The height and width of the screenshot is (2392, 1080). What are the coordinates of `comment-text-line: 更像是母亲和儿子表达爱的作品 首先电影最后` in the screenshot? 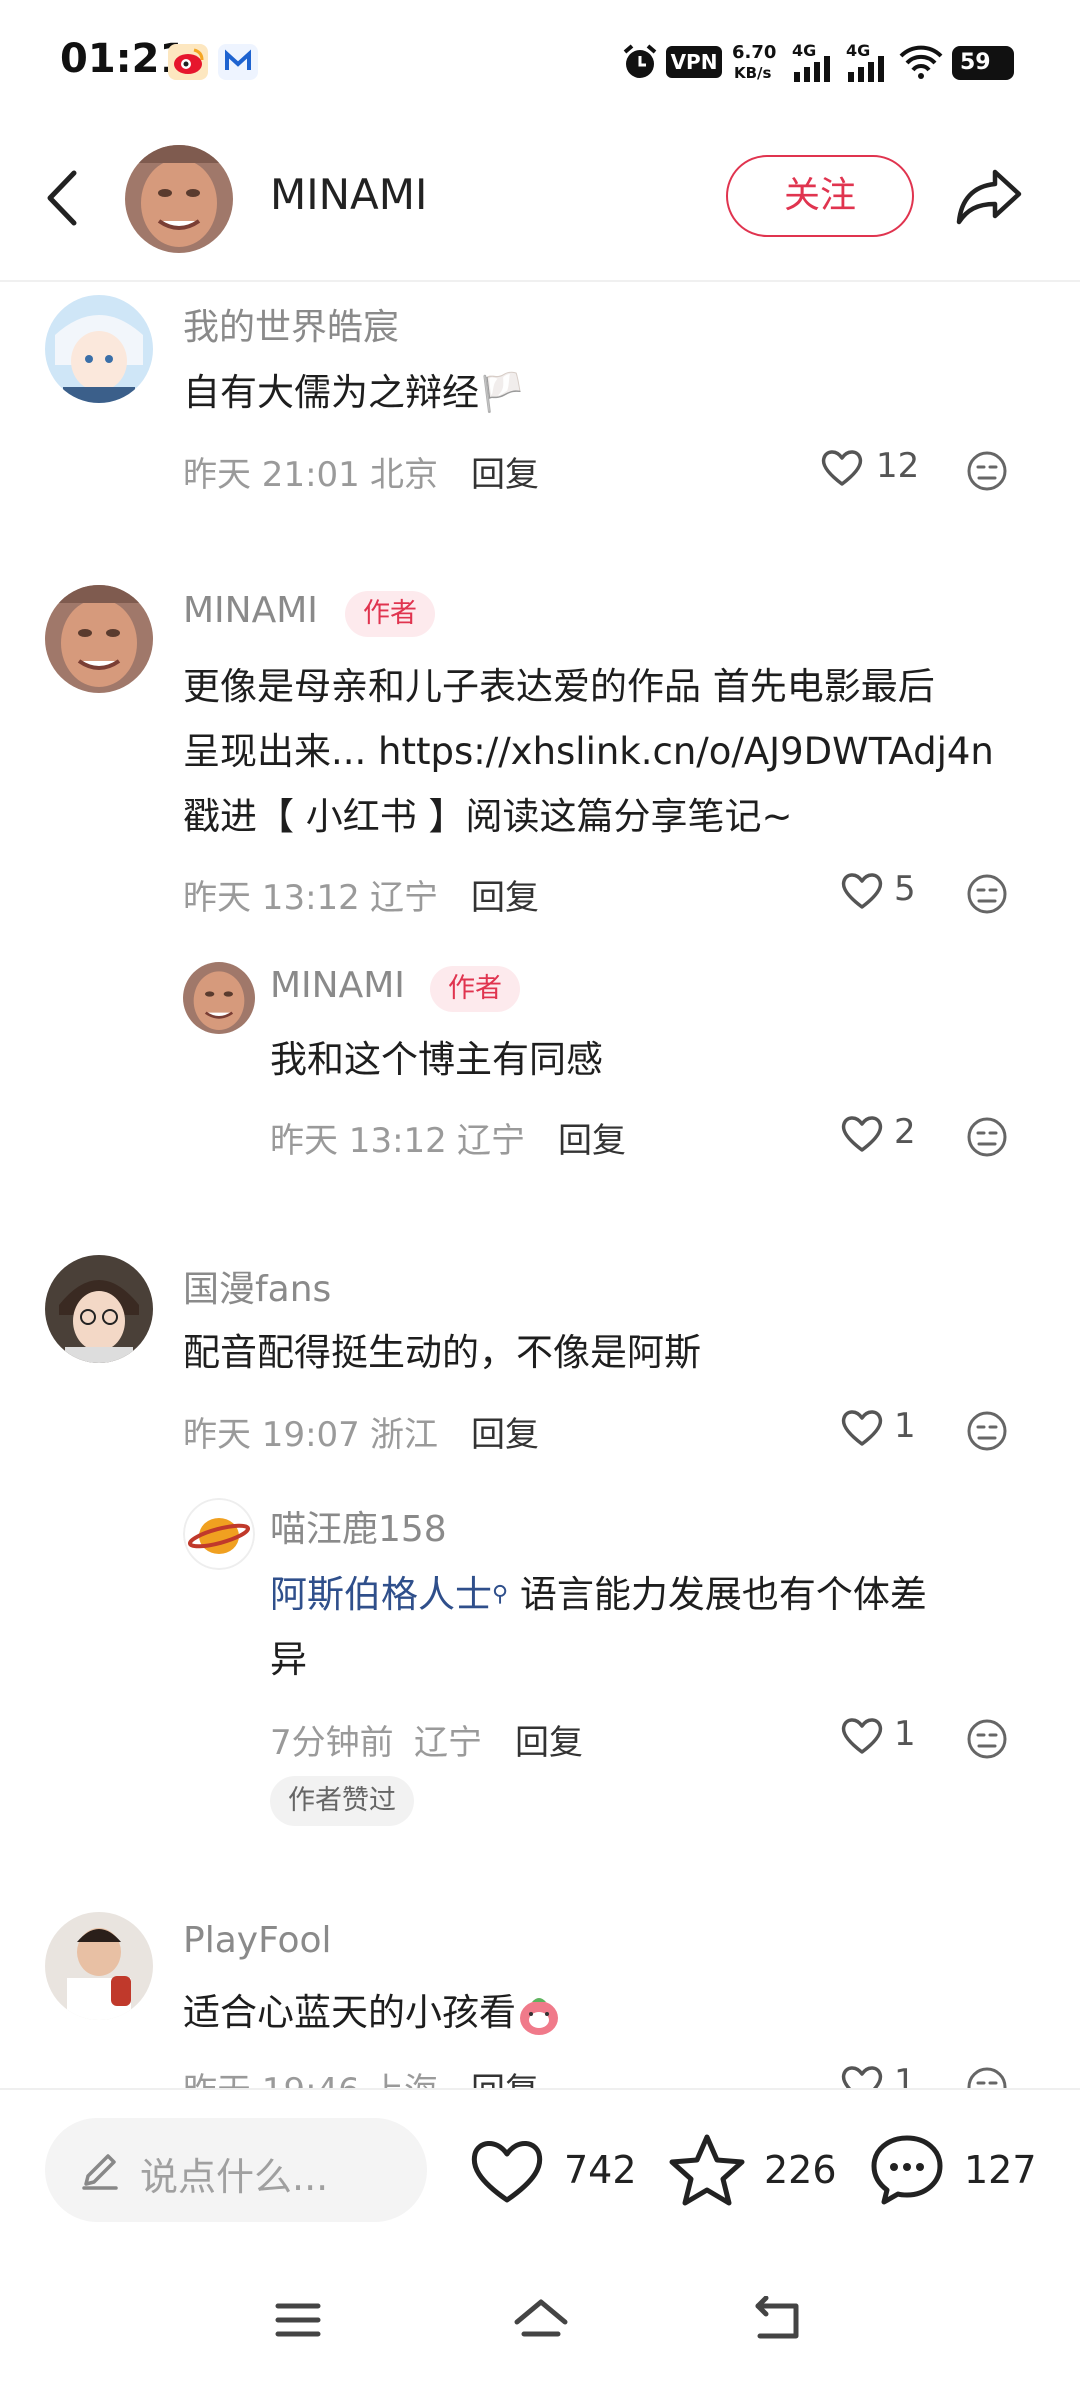 It's located at (559, 686).